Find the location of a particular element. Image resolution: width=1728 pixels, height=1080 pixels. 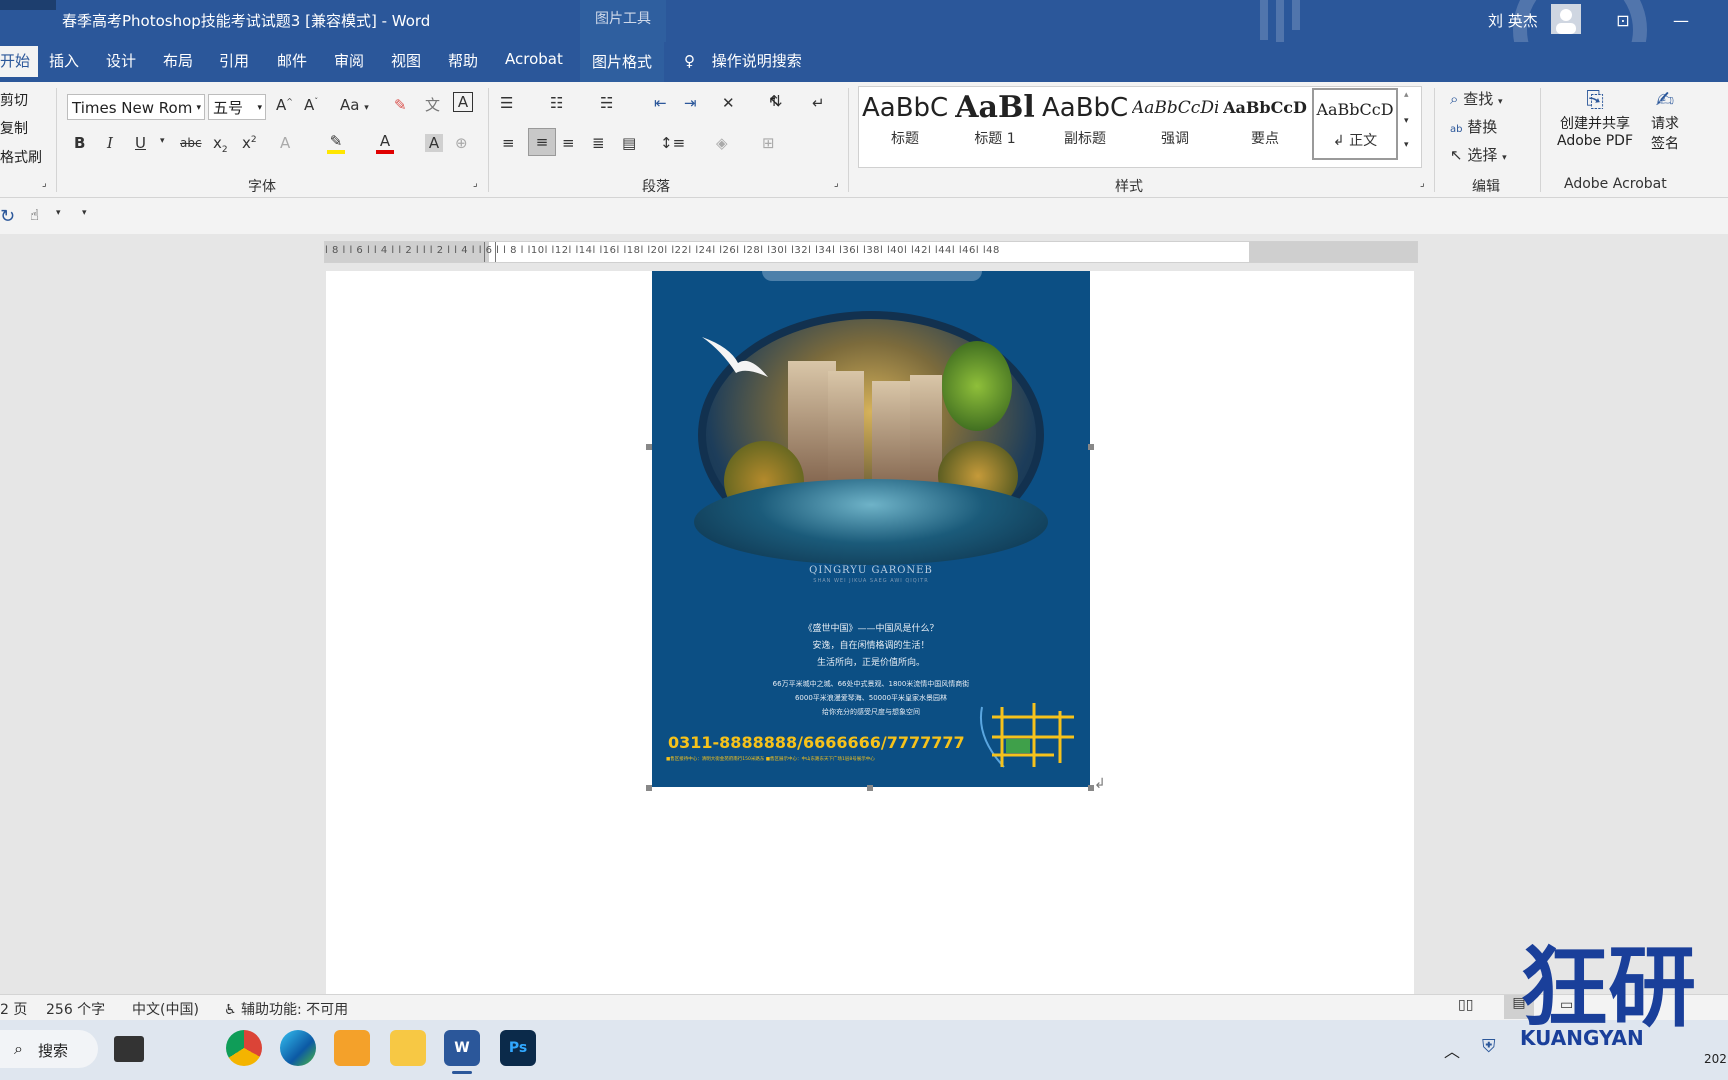

increase-indent-icon: ⇥ is located at coordinates (690, 103).